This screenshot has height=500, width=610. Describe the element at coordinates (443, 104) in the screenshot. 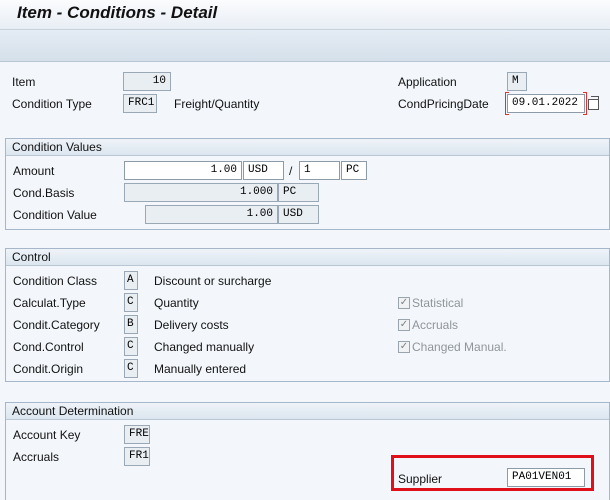

I see `pricing-date-label: CondPricingDate` at that location.